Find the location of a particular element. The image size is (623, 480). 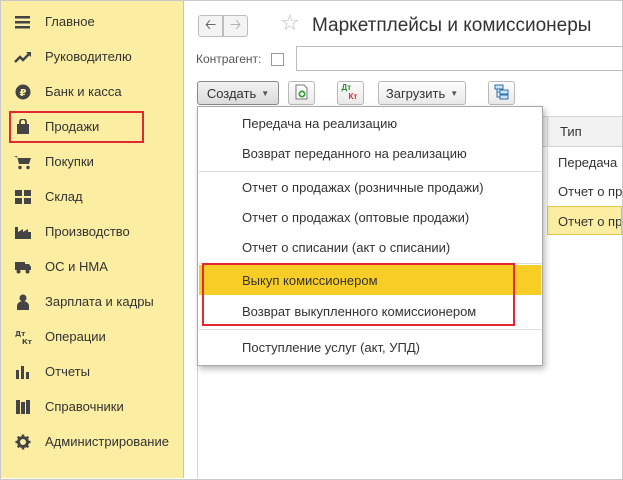

sidebar-item-bank: ₽ Банк и касса is located at coordinates (92, 92).